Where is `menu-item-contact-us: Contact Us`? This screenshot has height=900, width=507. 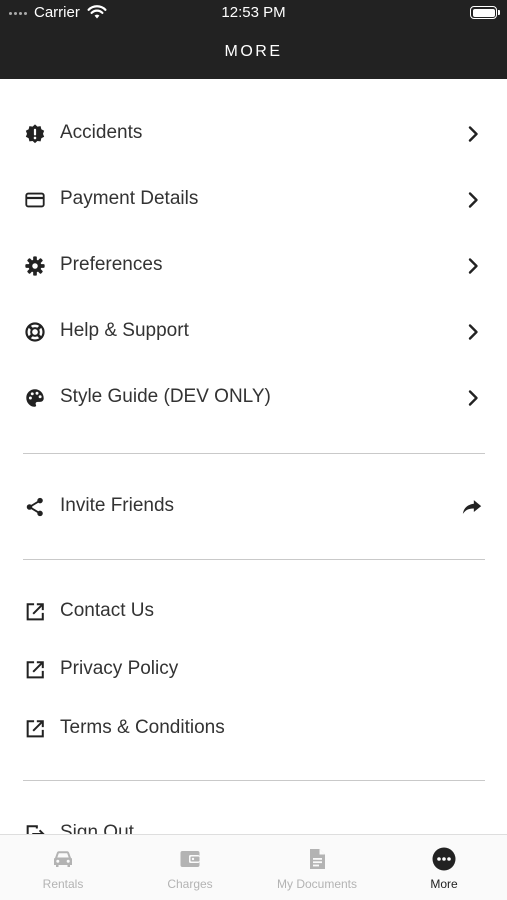
menu-item-contact-us: Contact Us is located at coordinates (253, 612).